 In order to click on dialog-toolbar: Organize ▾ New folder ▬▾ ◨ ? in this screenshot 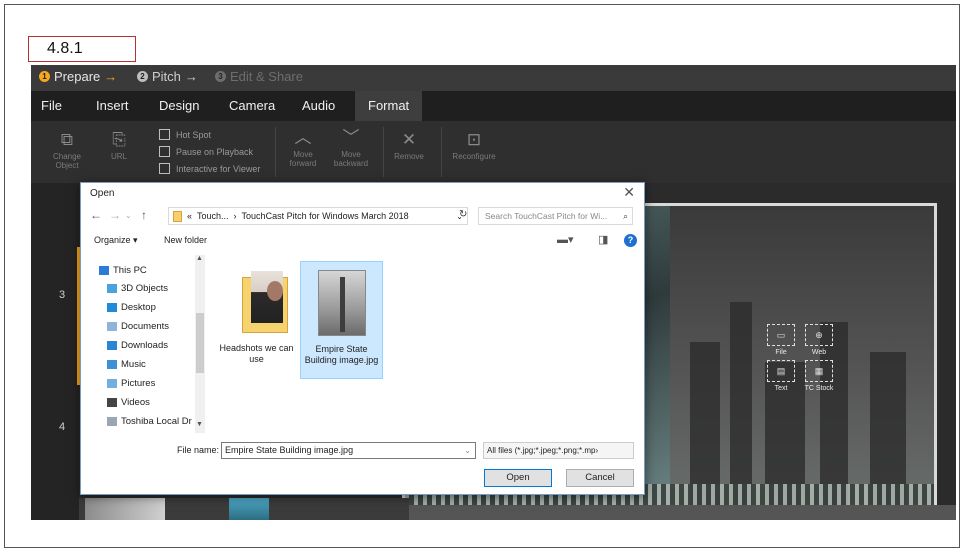, I will do `click(362, 241)`.